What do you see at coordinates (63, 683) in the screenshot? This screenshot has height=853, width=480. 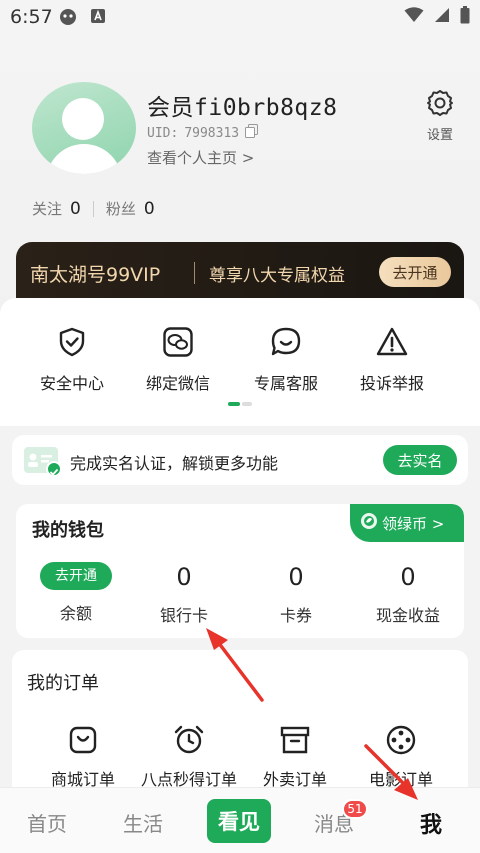 I see `orders-title: 我的订单` at bounding box center [63, 683].